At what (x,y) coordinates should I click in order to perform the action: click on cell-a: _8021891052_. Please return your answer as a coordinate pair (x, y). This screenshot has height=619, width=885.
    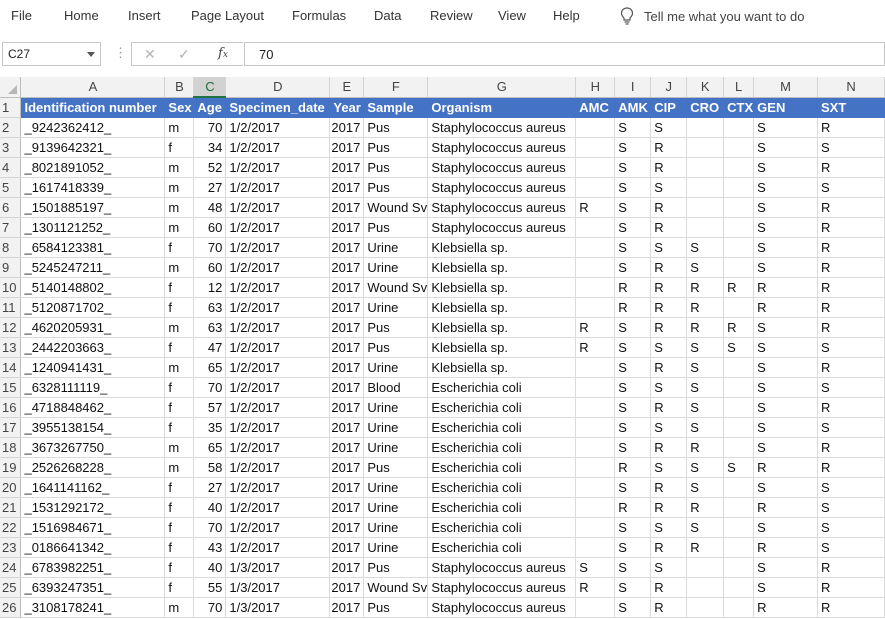
    Looking at the image, I should click on (93, 167).